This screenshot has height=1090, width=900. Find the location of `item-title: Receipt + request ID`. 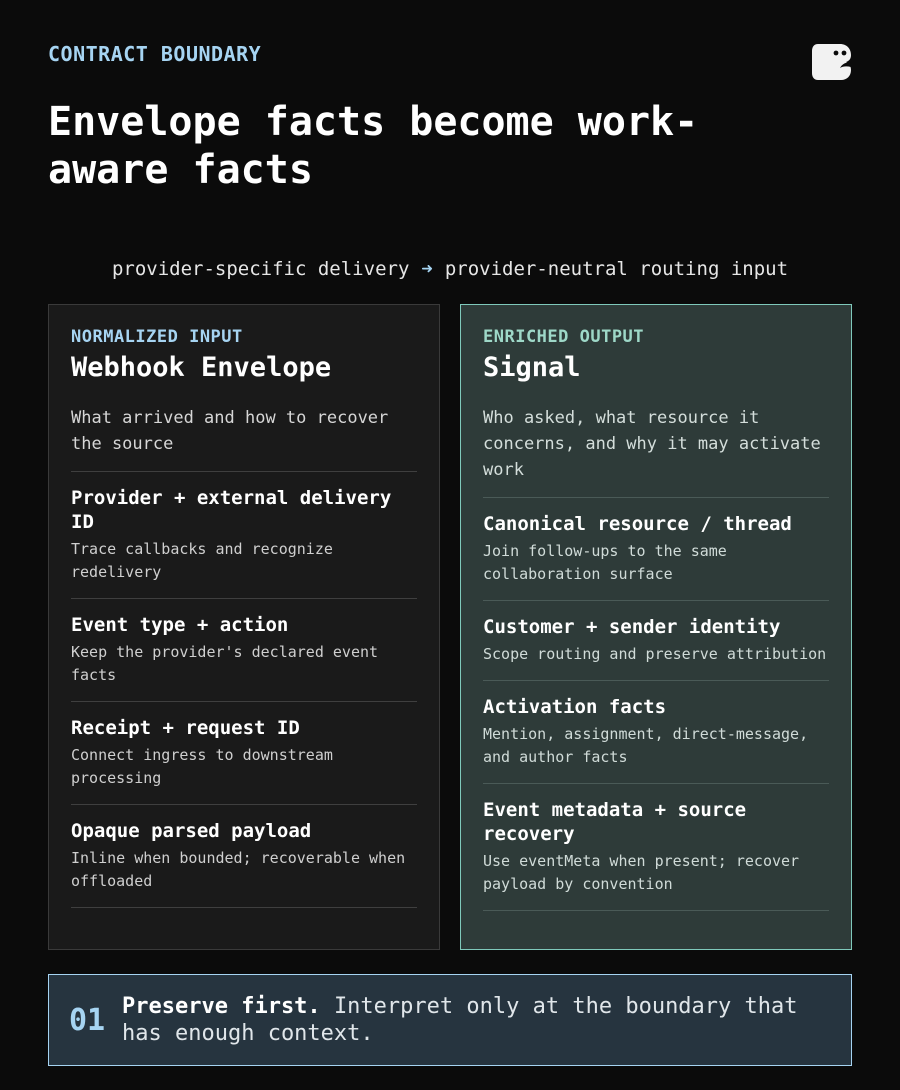

item-title: Receipt + request ID is located at coordinates (185, 728).